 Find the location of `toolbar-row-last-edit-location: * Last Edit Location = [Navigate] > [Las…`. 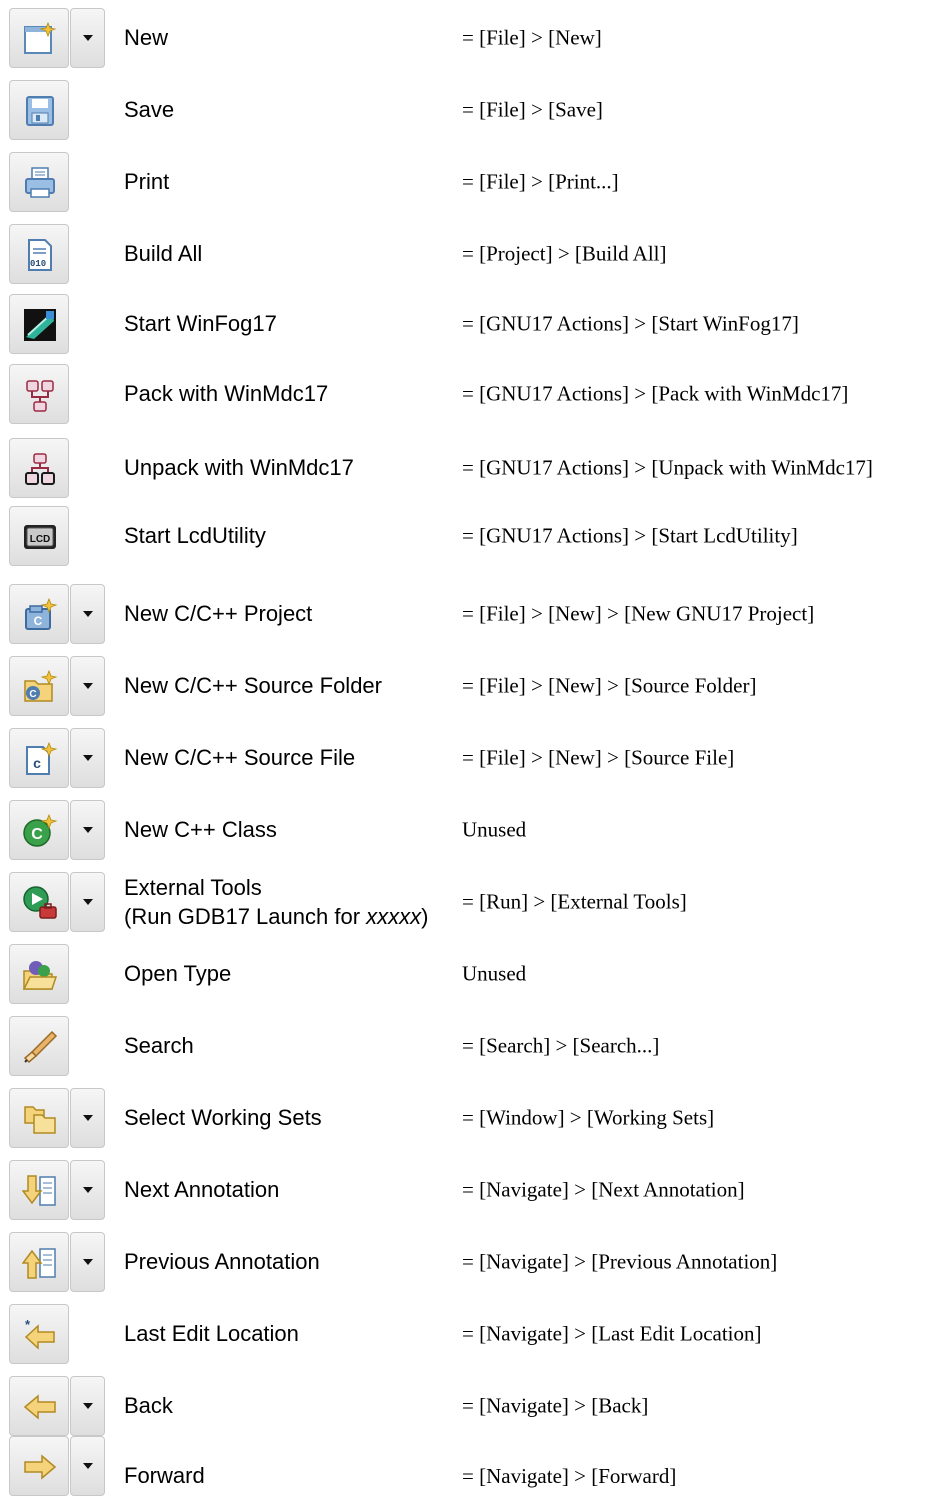

toolbar-row-last-edit-location: * Last Edit Location = [Navigate] > [Las… is located at coordinates (466, 1334).